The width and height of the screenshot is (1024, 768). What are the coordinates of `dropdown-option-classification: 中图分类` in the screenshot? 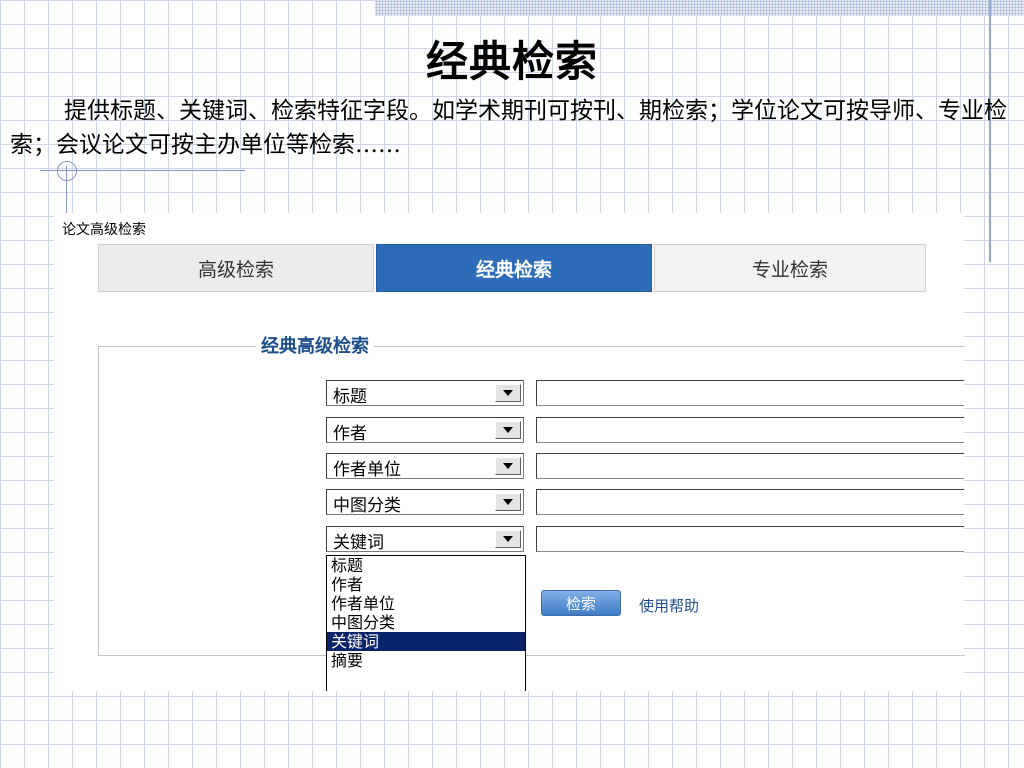 It's located at (426, 622).